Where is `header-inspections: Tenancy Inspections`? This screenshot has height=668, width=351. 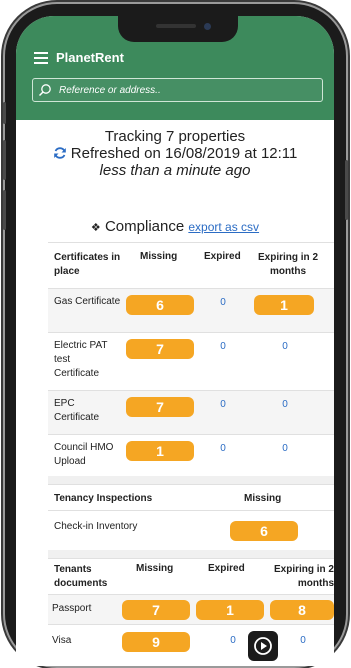 header-inspections: Tenancy Inspections is located at coordinates (103, 498).